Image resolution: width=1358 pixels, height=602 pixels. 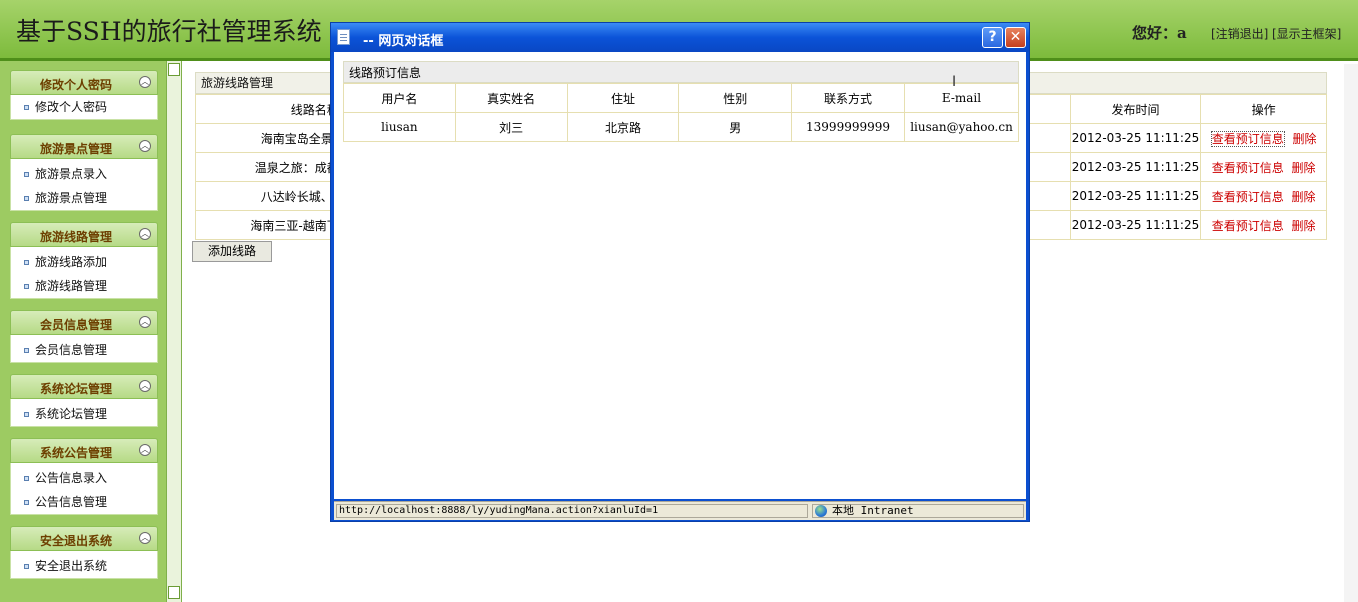 What do you see at coordinates (848, 127) in the screenshot?
I see `phone-cell: 13999999999` at bounding box center [848, 127].